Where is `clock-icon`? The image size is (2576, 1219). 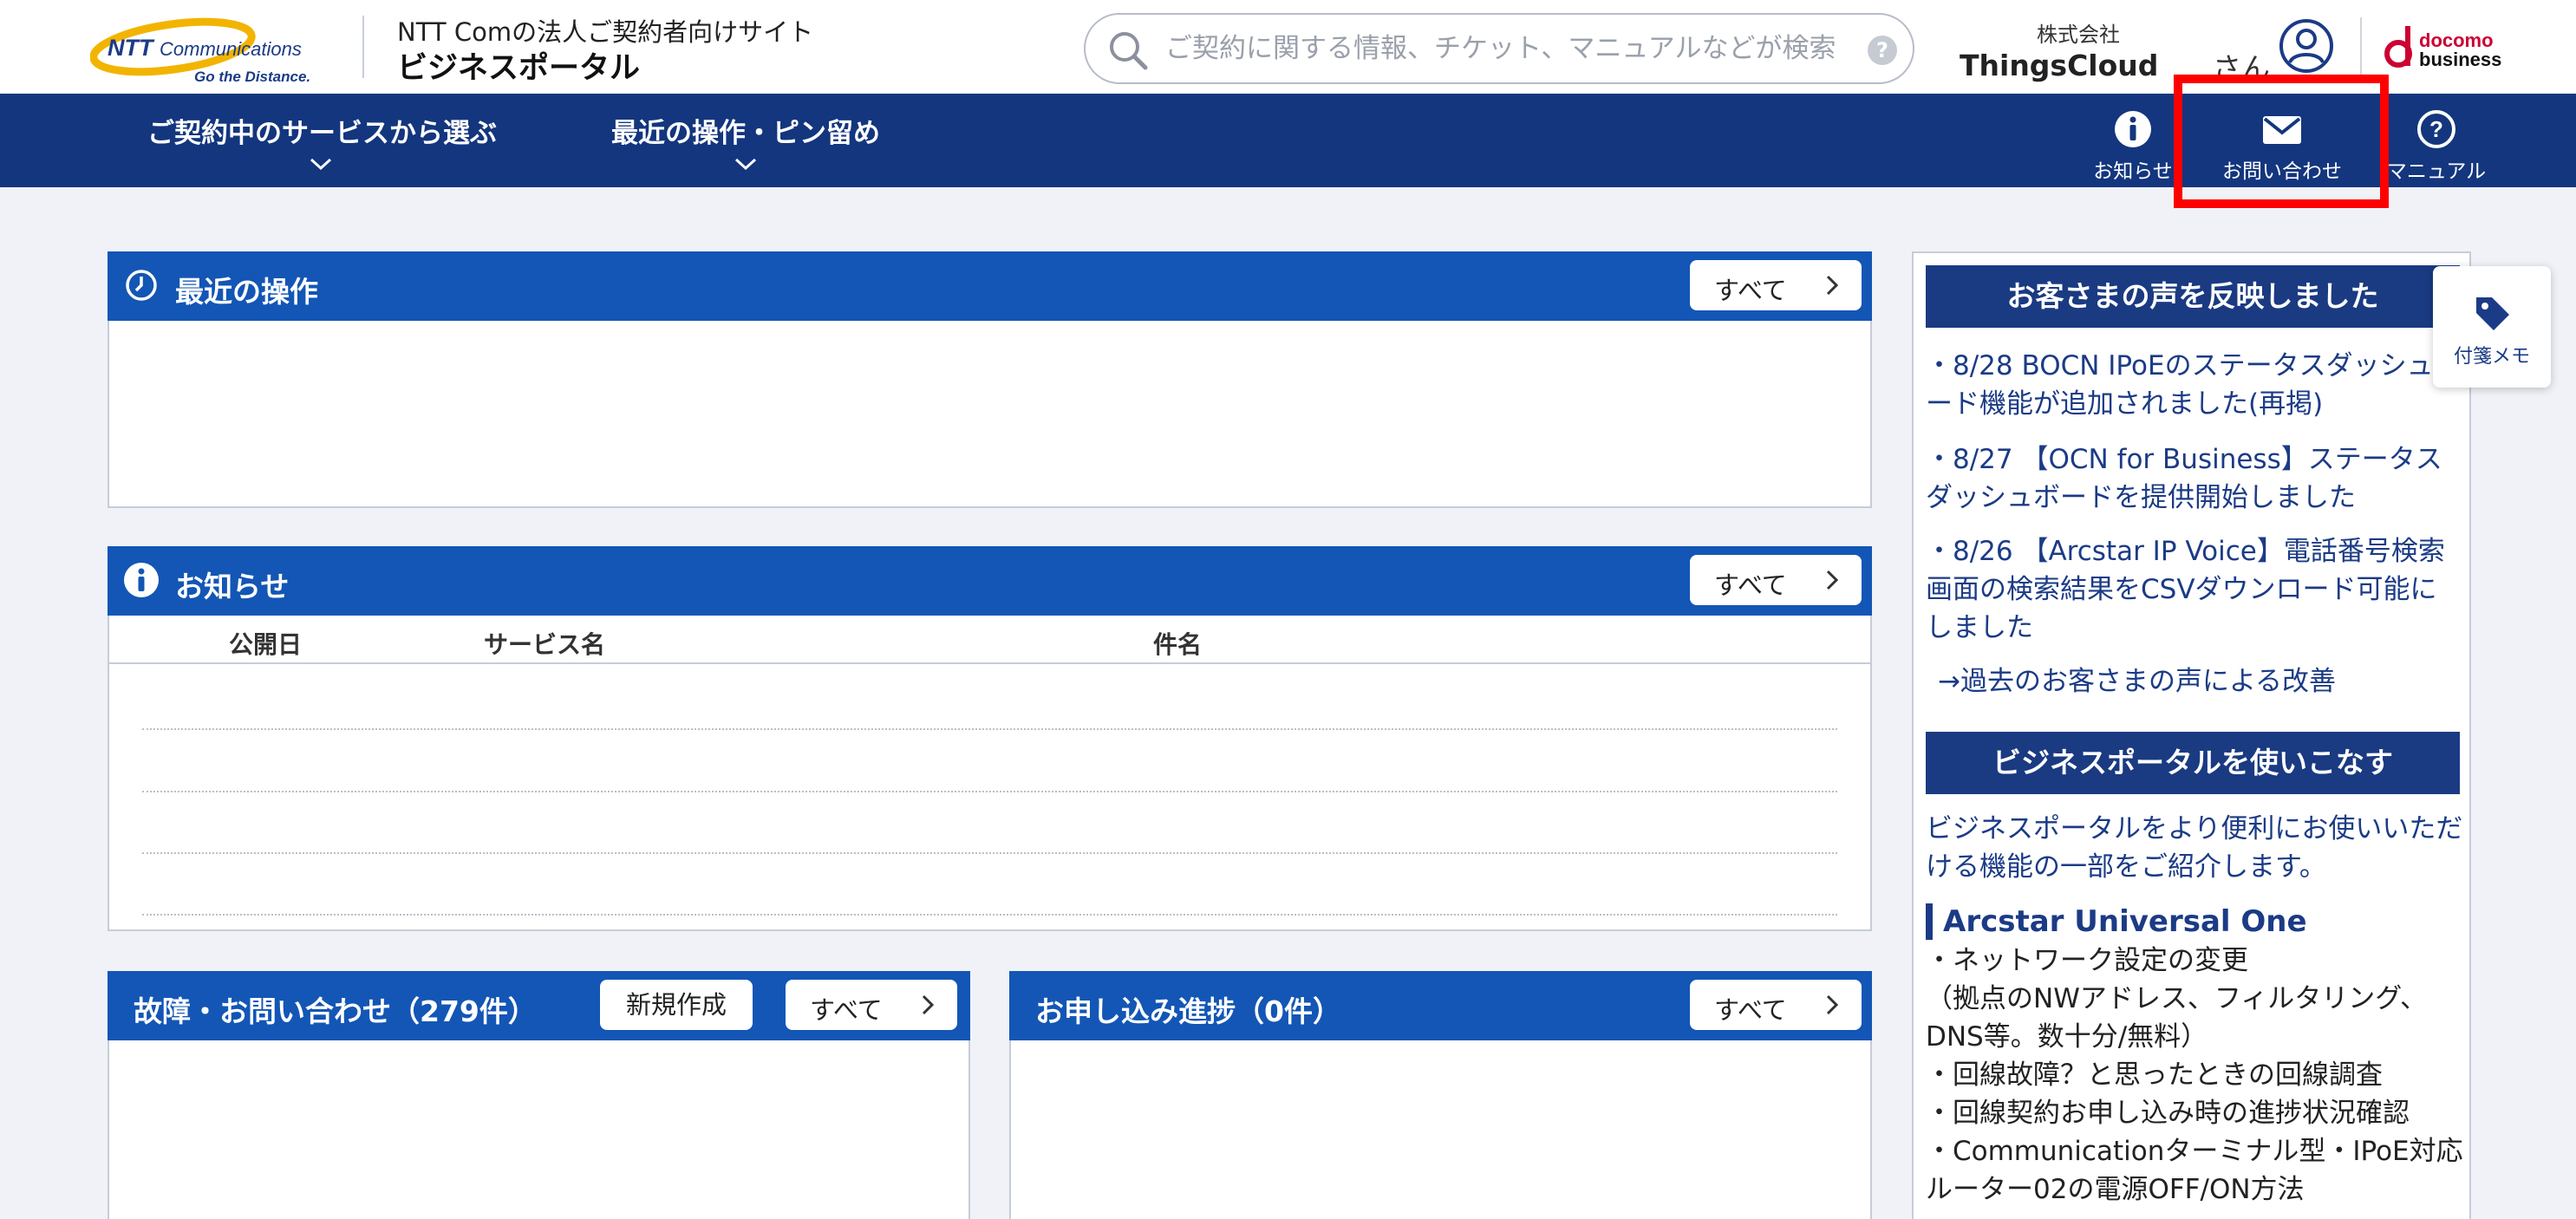
clock-icon is located at coordinates (142, 285).